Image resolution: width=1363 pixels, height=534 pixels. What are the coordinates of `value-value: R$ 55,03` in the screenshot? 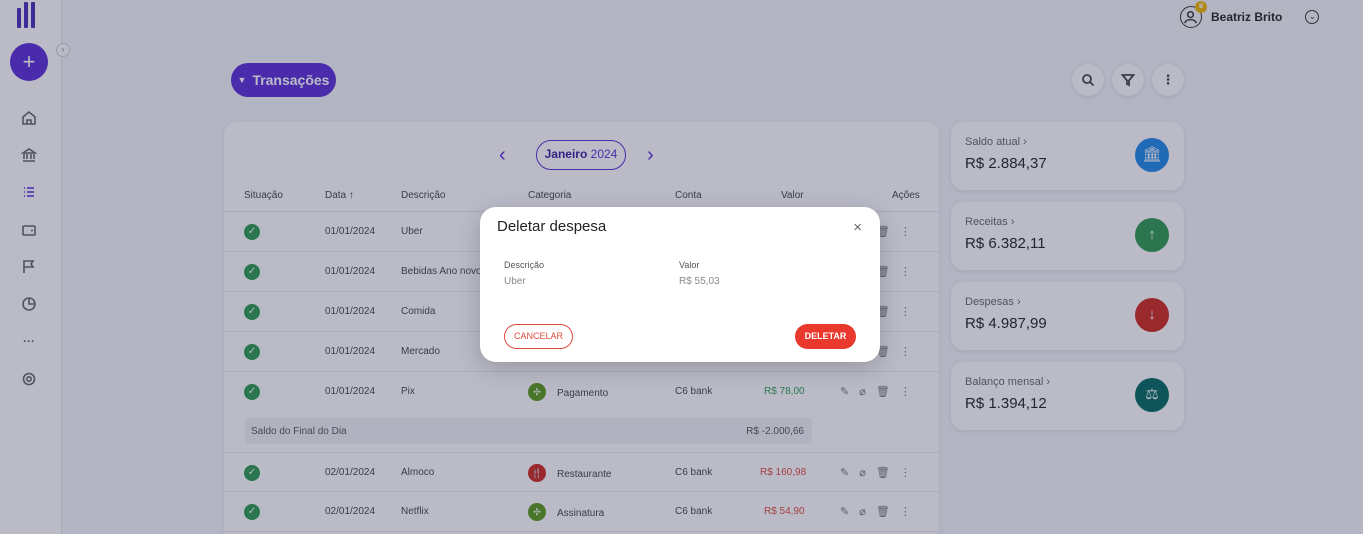 It's located at (699, 281).